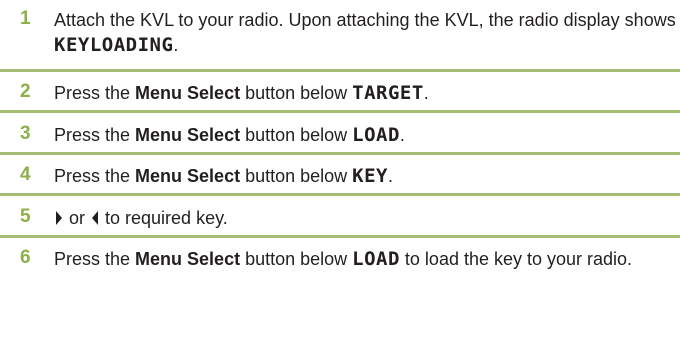  Describe the element at coordinates (365, 218) in the screenshot. I see `step-text: or to required key.` at that location.